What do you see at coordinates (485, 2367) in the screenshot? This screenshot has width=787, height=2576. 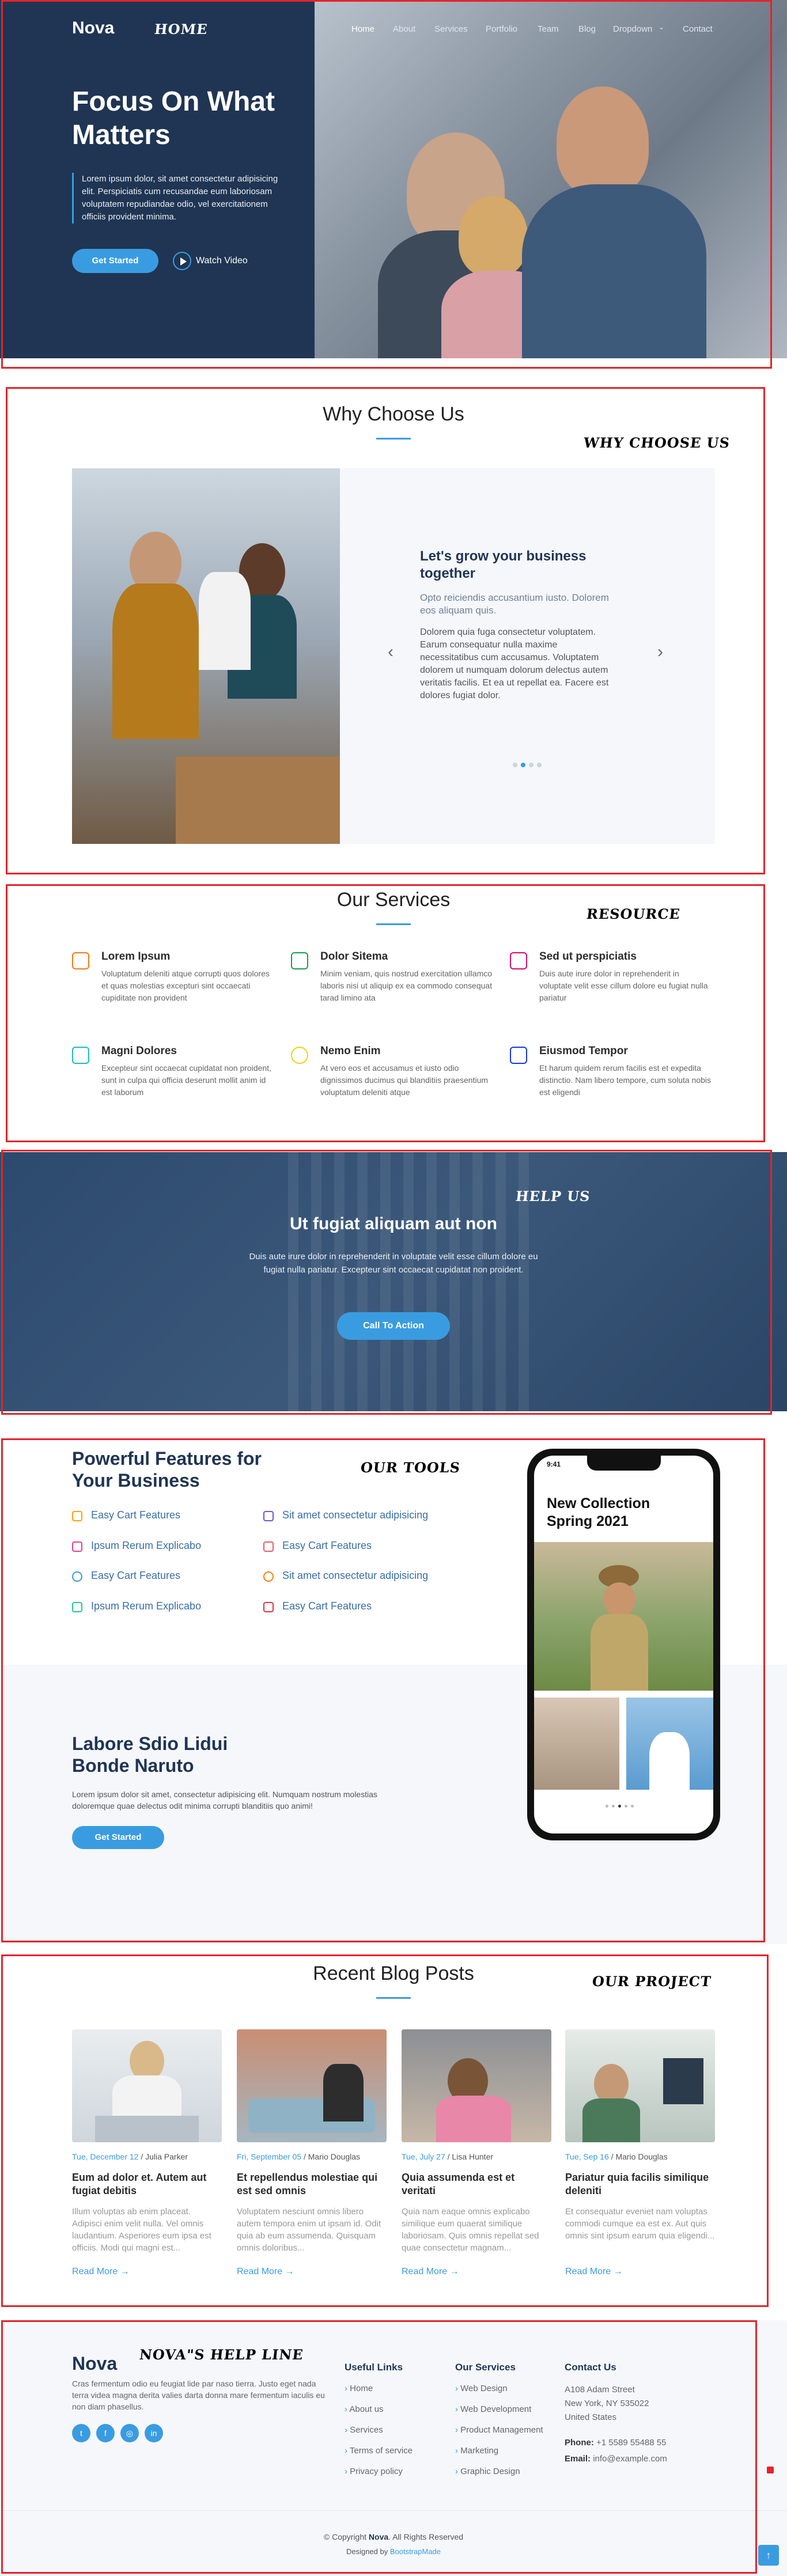 I see `footer-services-title: Our Services` at bounding box center [485, 2367].